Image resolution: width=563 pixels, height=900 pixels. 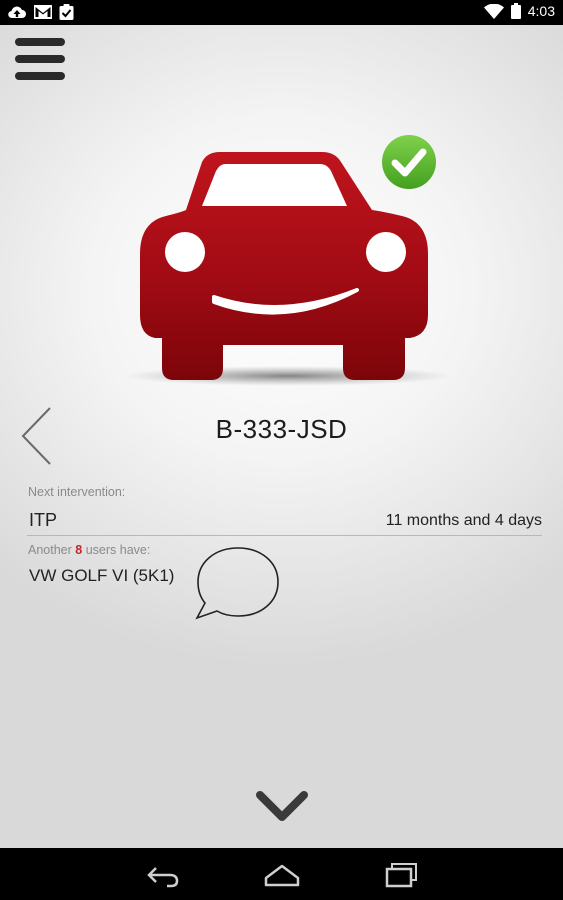 I want to click on system-navigation-bar, so click(x=281, y=874).